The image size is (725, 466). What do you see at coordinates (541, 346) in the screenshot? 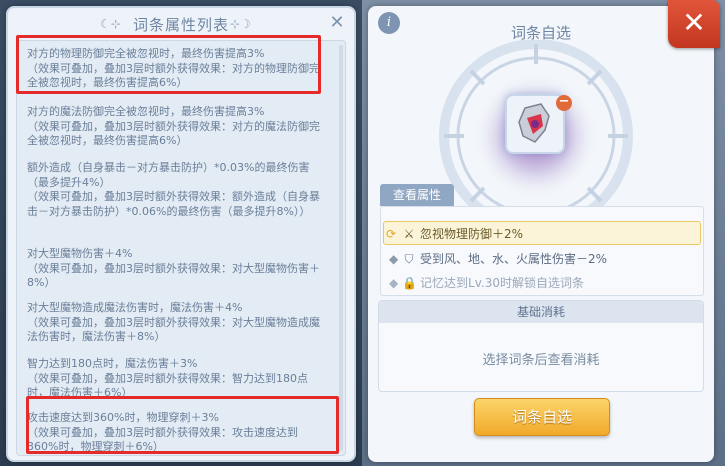
I see `base-cost-box: 基础消耗 选择词条后查看消耗` at bounding box center [541, 346].